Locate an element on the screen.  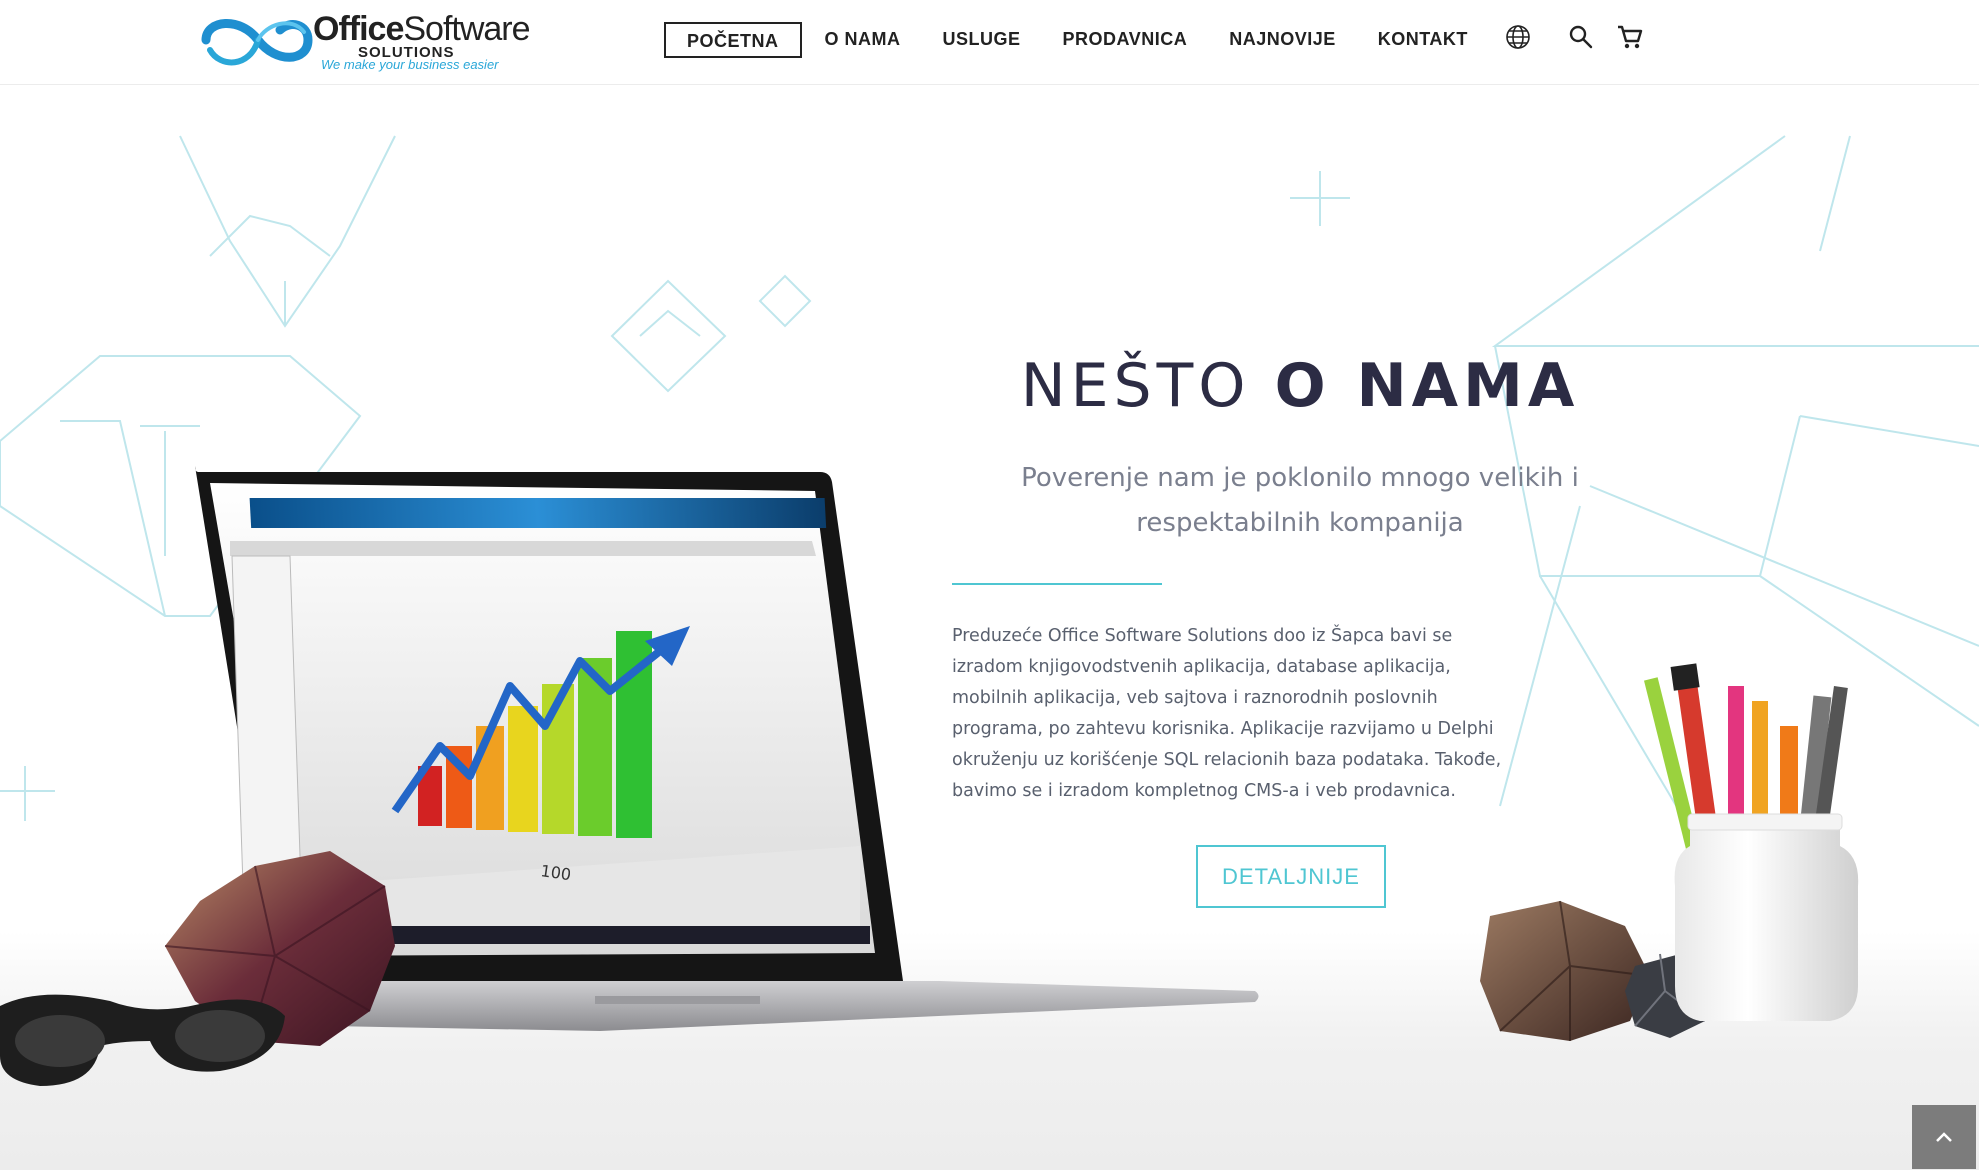
chevron-up-icon is located at coordinates (1944, 1137).